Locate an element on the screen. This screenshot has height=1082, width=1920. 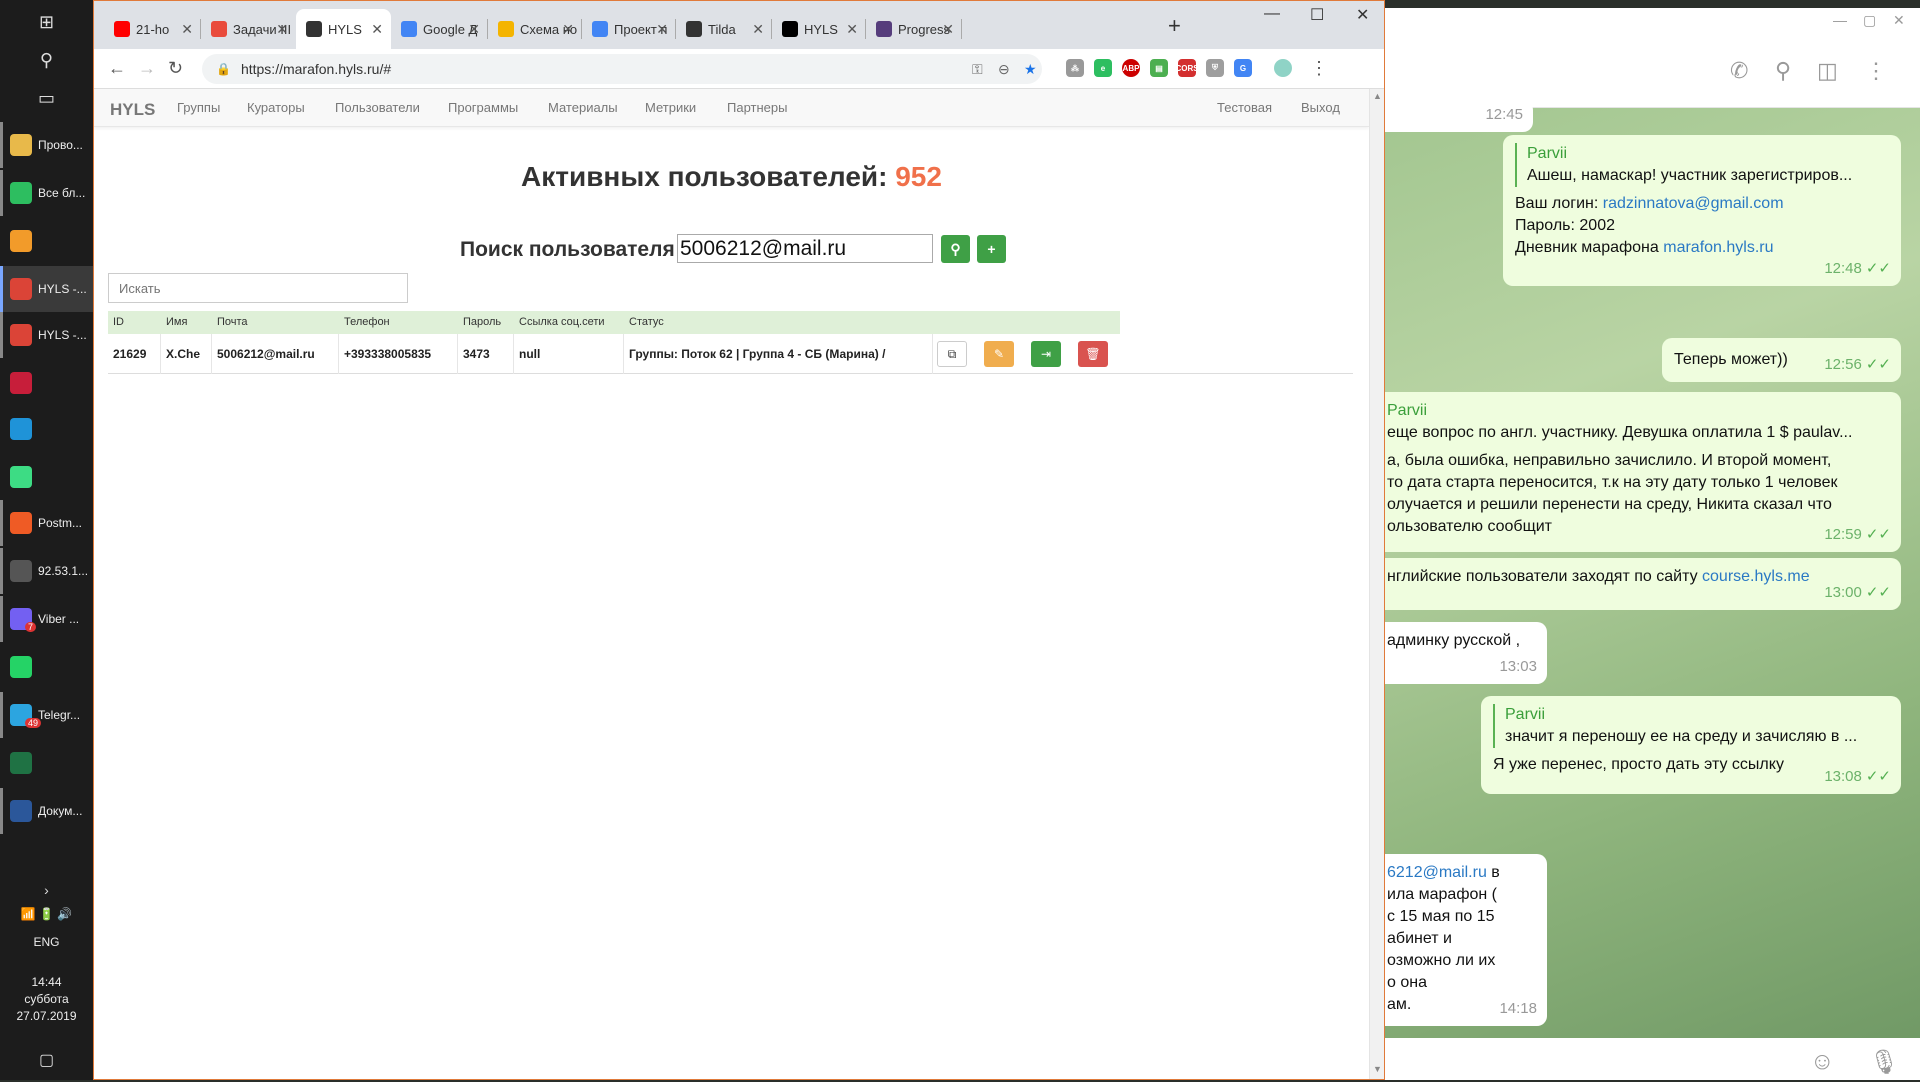
browser-tab: Google Д ✕ is located at coordinates (439, 29).